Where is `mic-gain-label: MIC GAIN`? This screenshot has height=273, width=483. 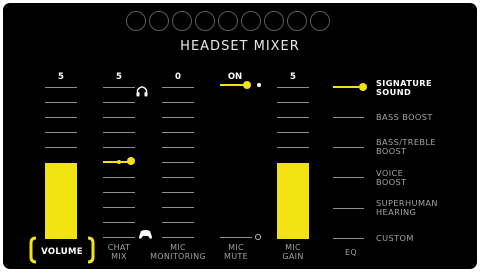 mic-gain-label: MIC GAIN is located at coordinates (293, 252).